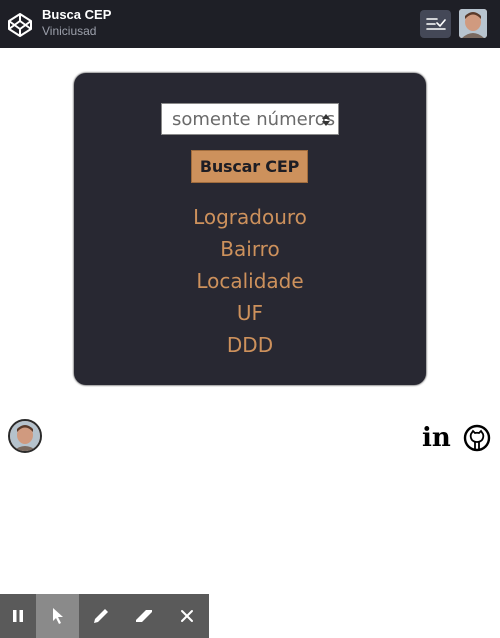  I want to click on cep-input: somente números, so click(250, 119).